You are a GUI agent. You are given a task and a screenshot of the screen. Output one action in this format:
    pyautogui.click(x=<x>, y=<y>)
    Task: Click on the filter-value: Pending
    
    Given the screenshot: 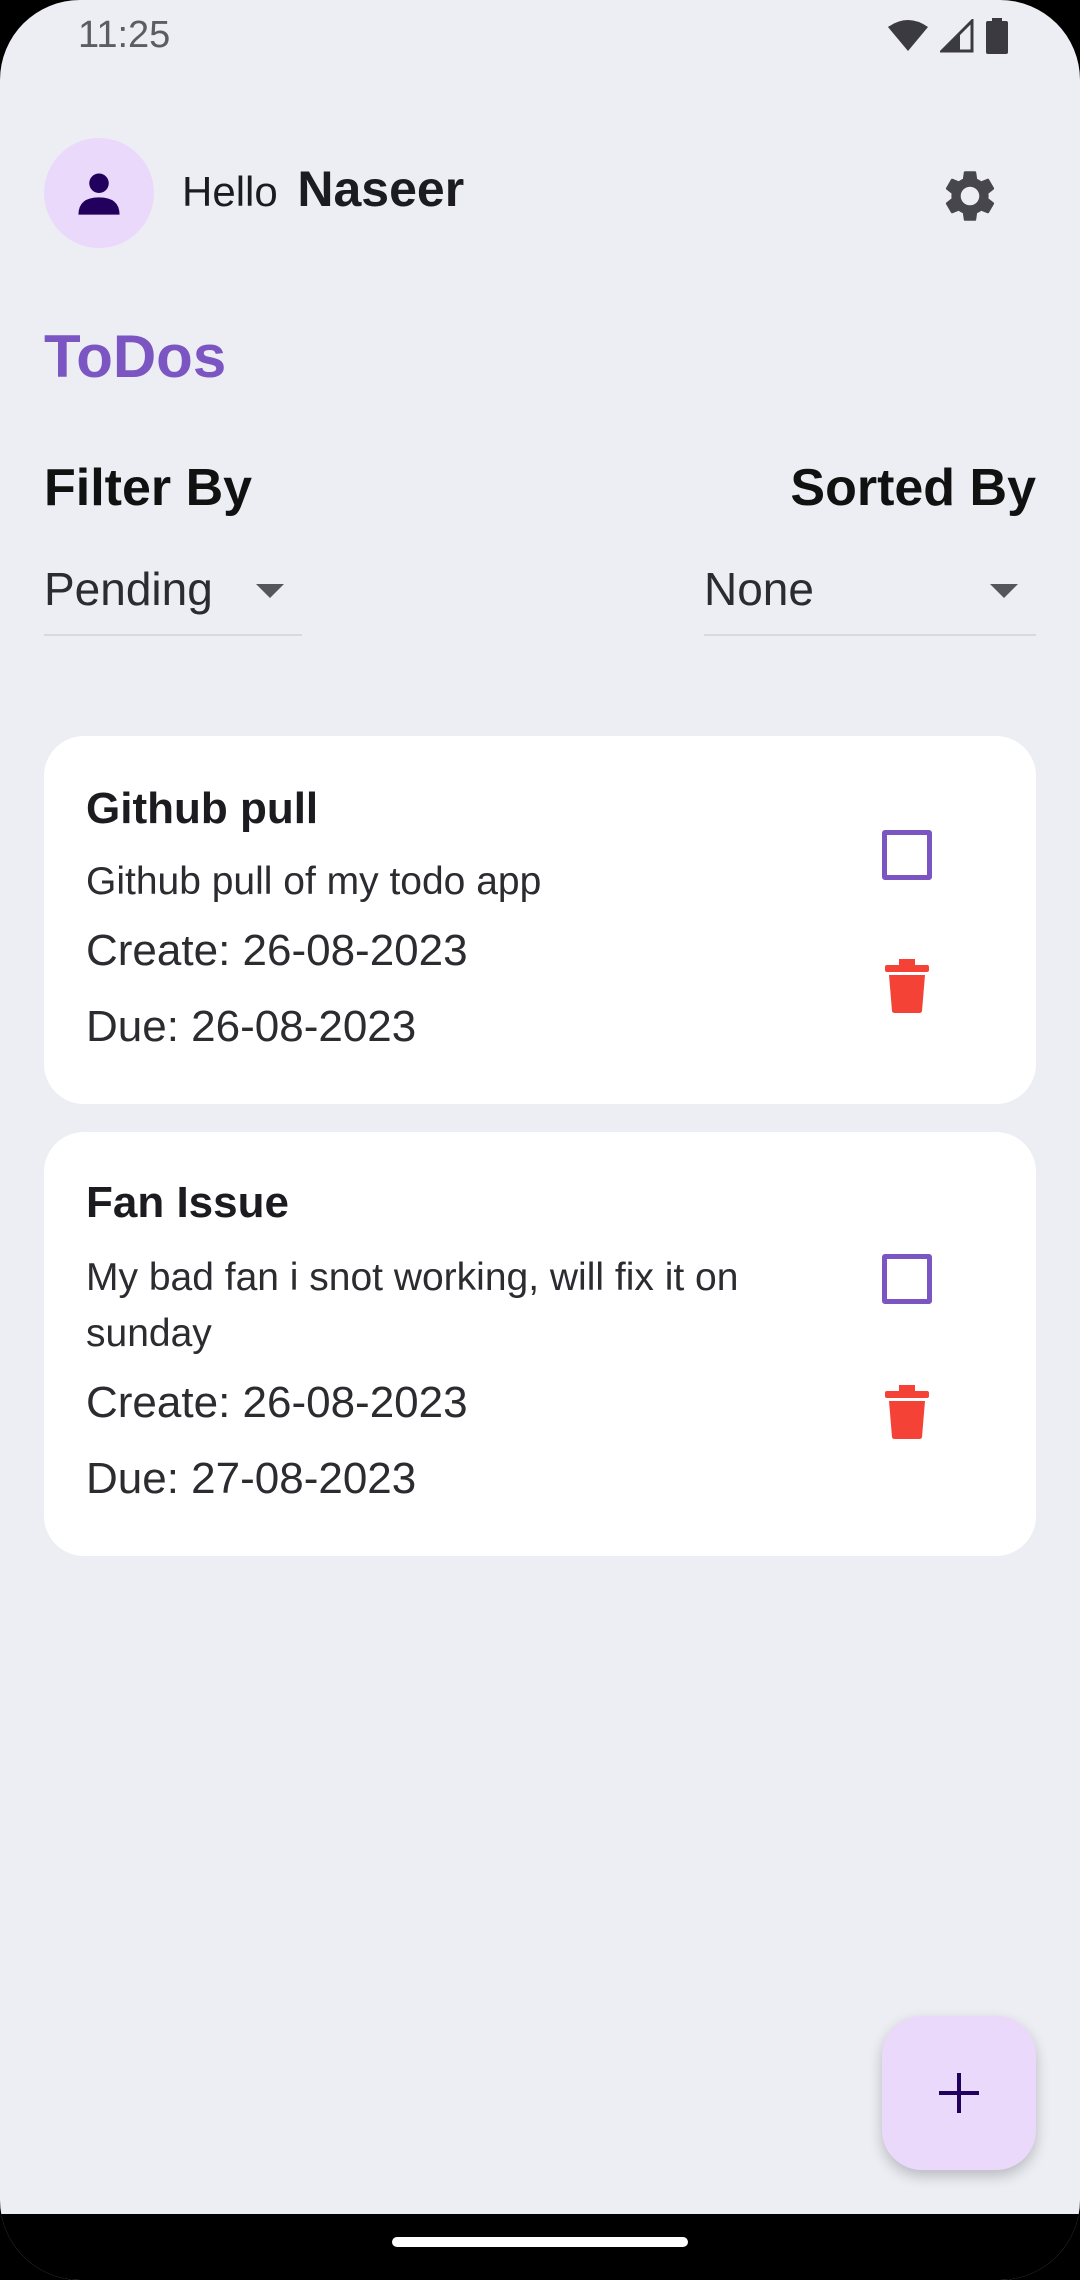 What is the action you would take?
    pyautogui.click(x=128, y=589)
    